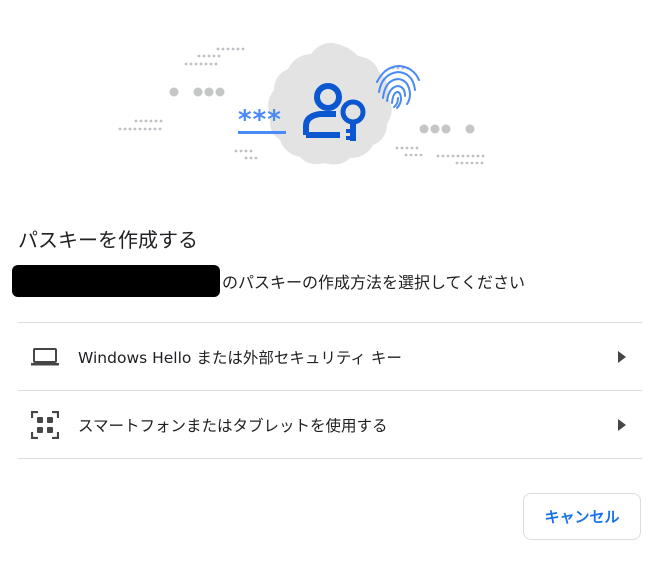 Image resolution: width=666 pixels, height=564 pixels. I want to click on dialog-subtitle: のパスキーの作成方法を選択してください, so click(268, 281).